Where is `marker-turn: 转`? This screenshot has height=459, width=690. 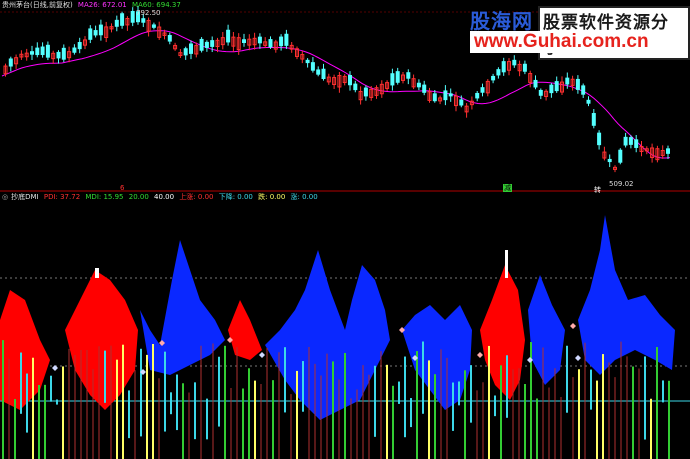 marker-turn: 转 is located at coordinates (597, 190).